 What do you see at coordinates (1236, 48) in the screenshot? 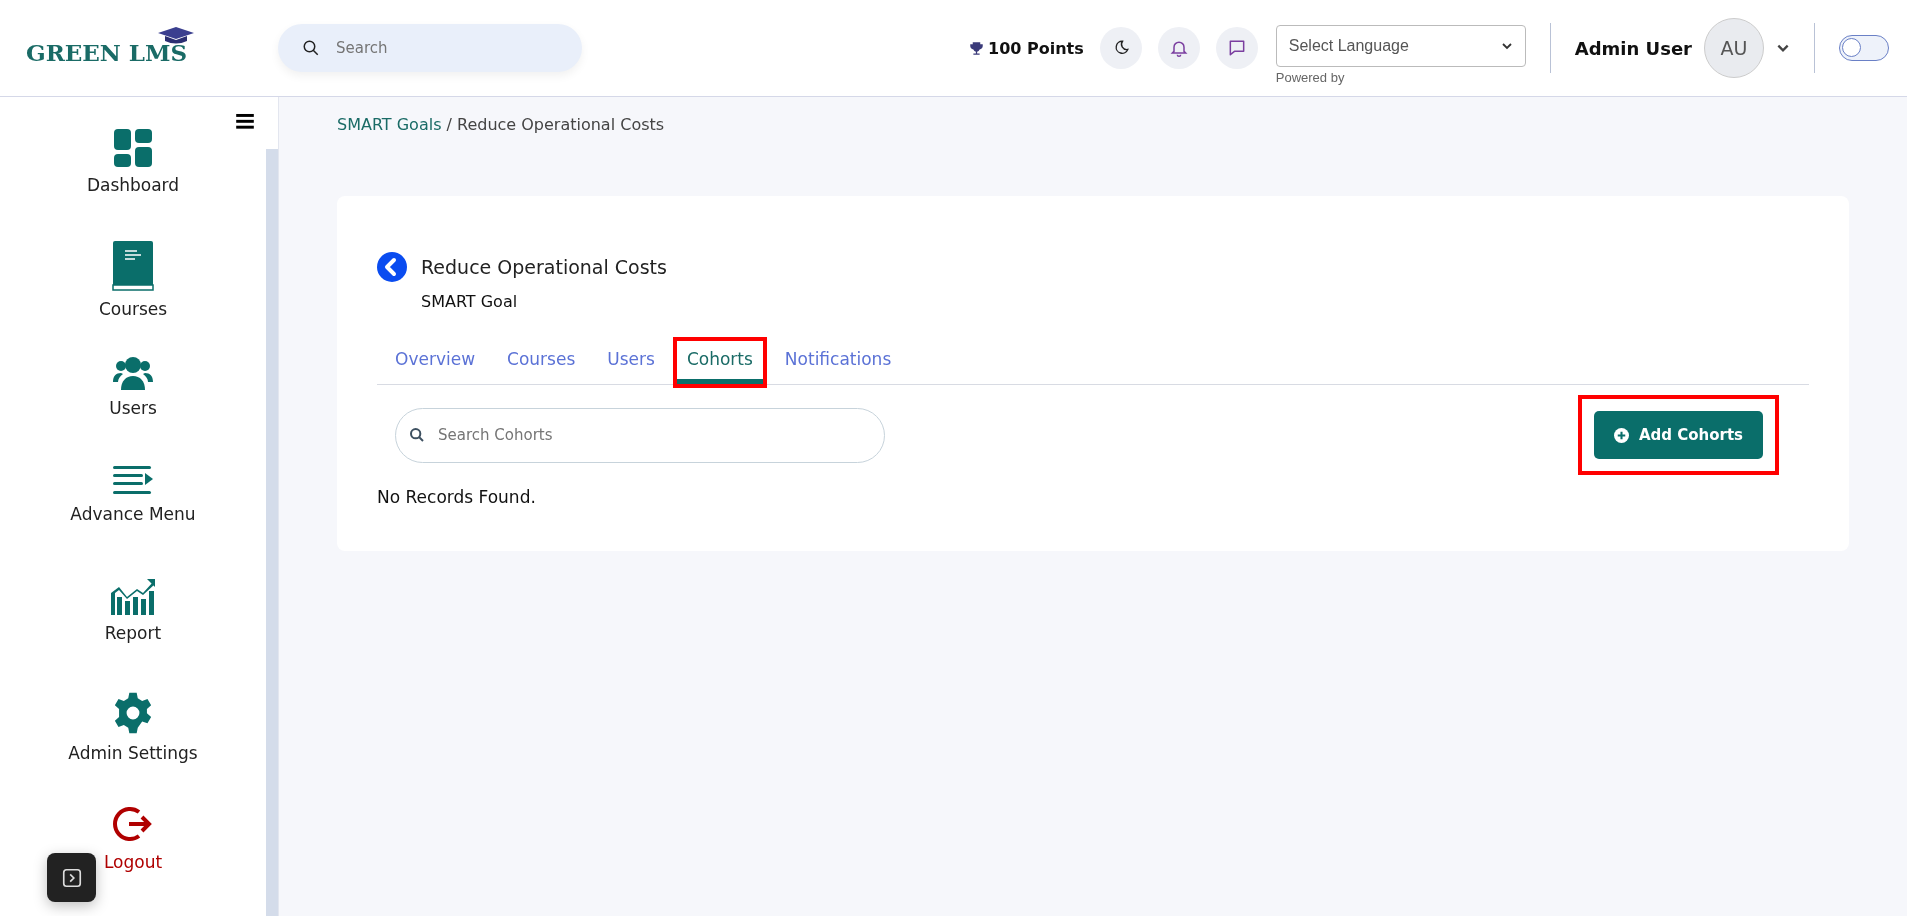
I see `chat-button` at bounding box center [1236, 48].